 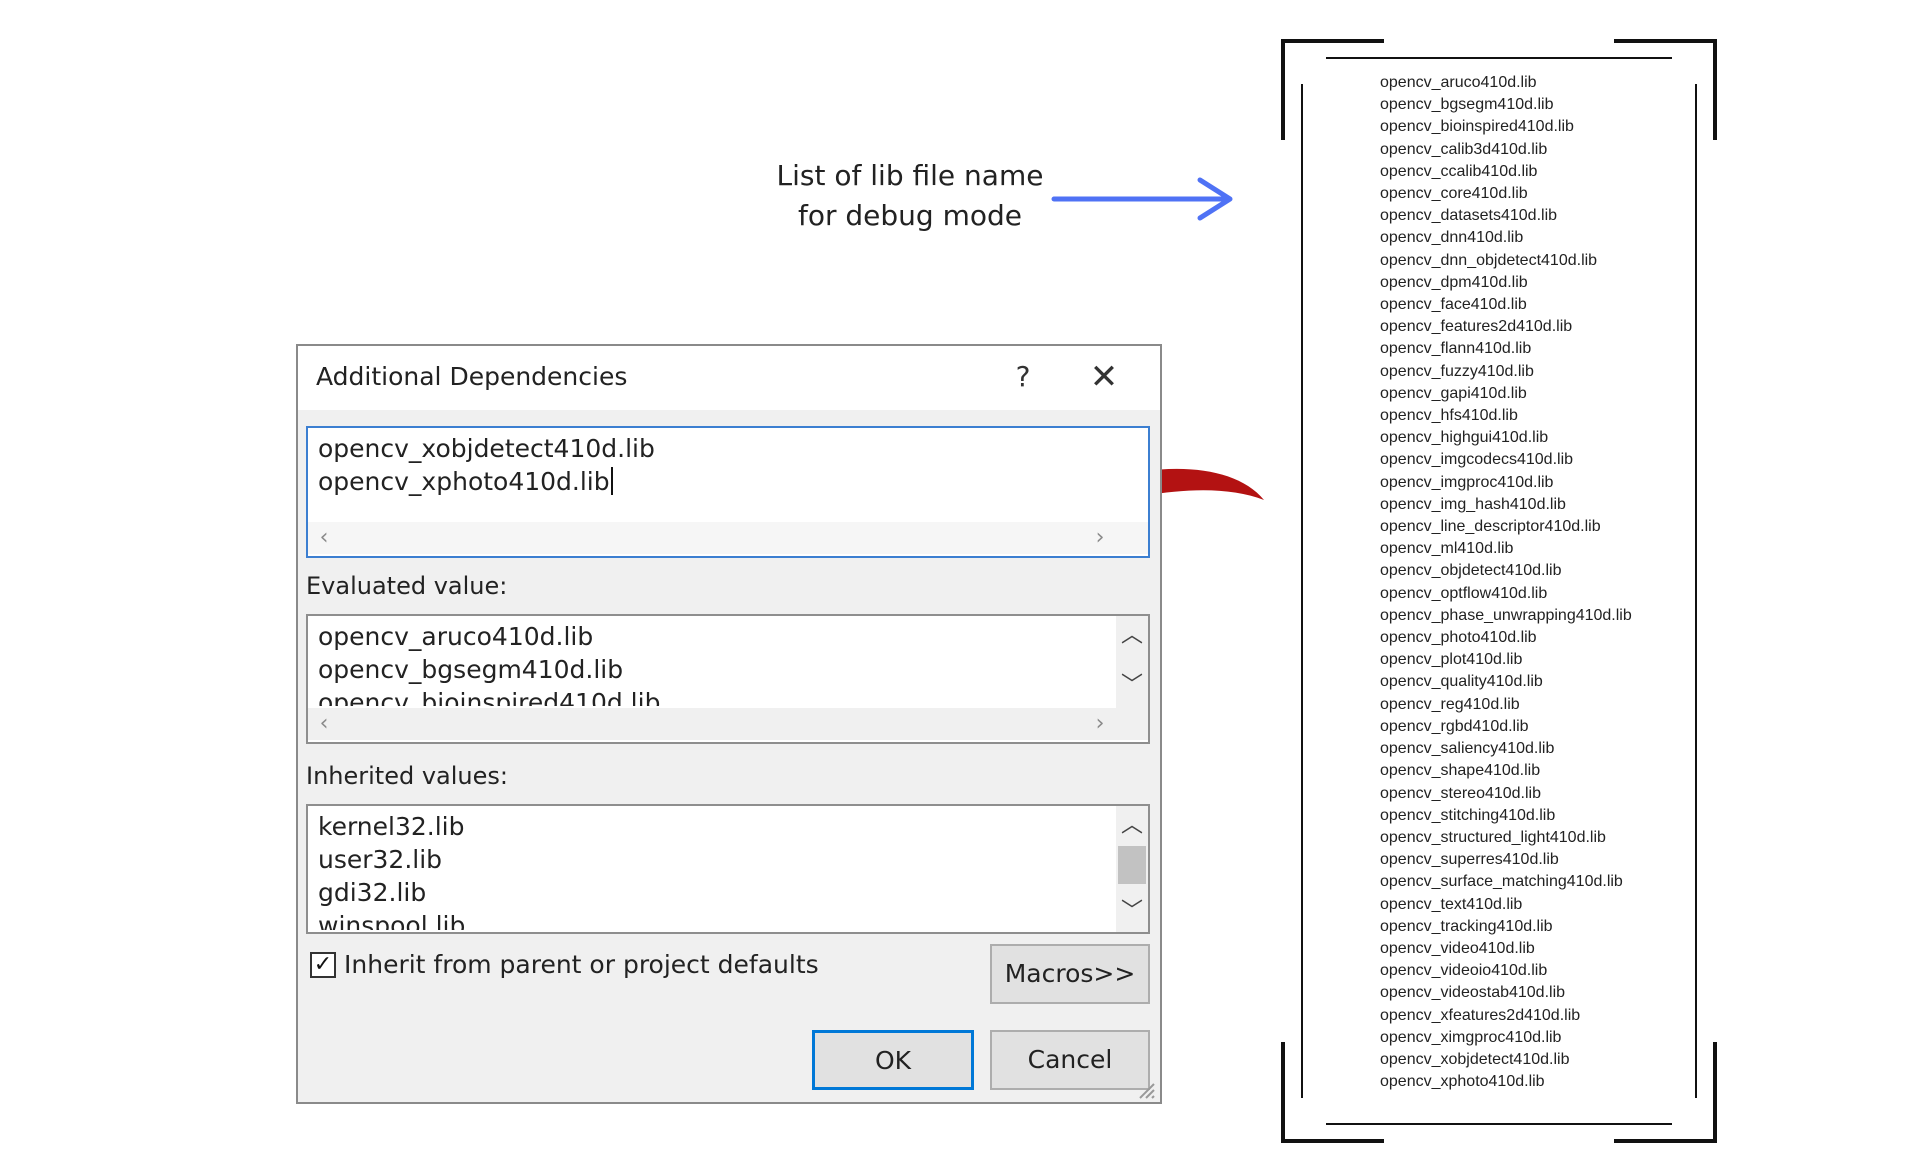 What do you see at coordinates (372, 892) in the screenshot?
I see `list-item: gdi32.lib` at bounding box center [372, 892].